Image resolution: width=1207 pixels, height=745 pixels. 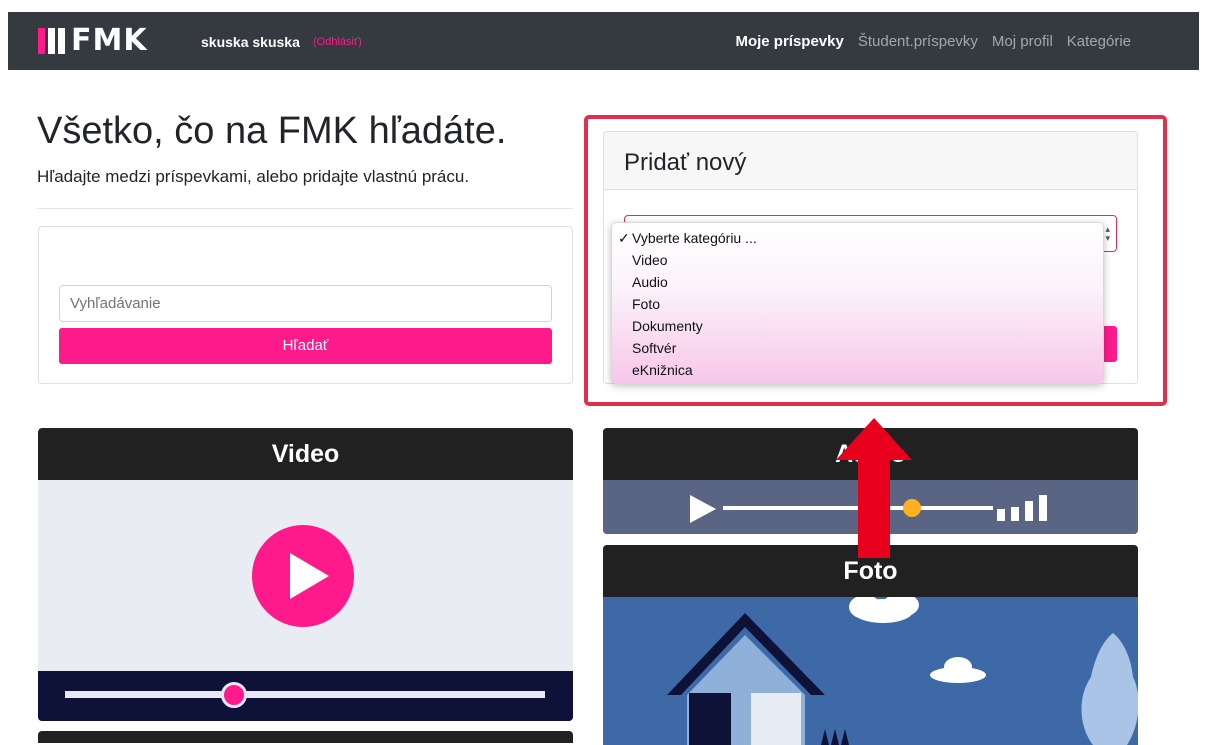 I want to click on search-card: Vyhľadávanie Hľadať, so click(x=305, y=305).